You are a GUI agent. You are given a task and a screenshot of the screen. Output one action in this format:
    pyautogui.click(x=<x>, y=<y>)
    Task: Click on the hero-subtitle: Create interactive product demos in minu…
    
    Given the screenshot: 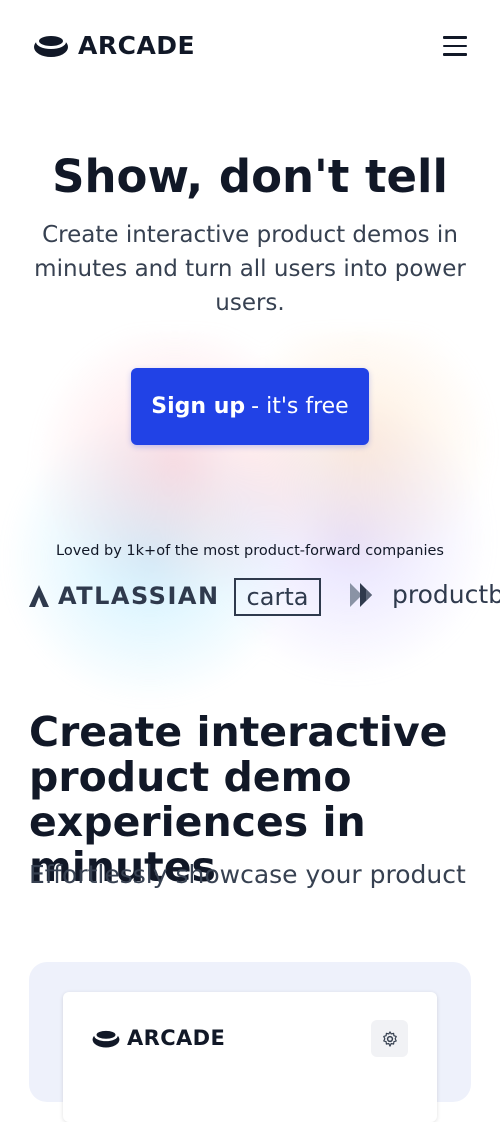 What is the action you would take?
    pyautogui.click(x=250, y=269)
    